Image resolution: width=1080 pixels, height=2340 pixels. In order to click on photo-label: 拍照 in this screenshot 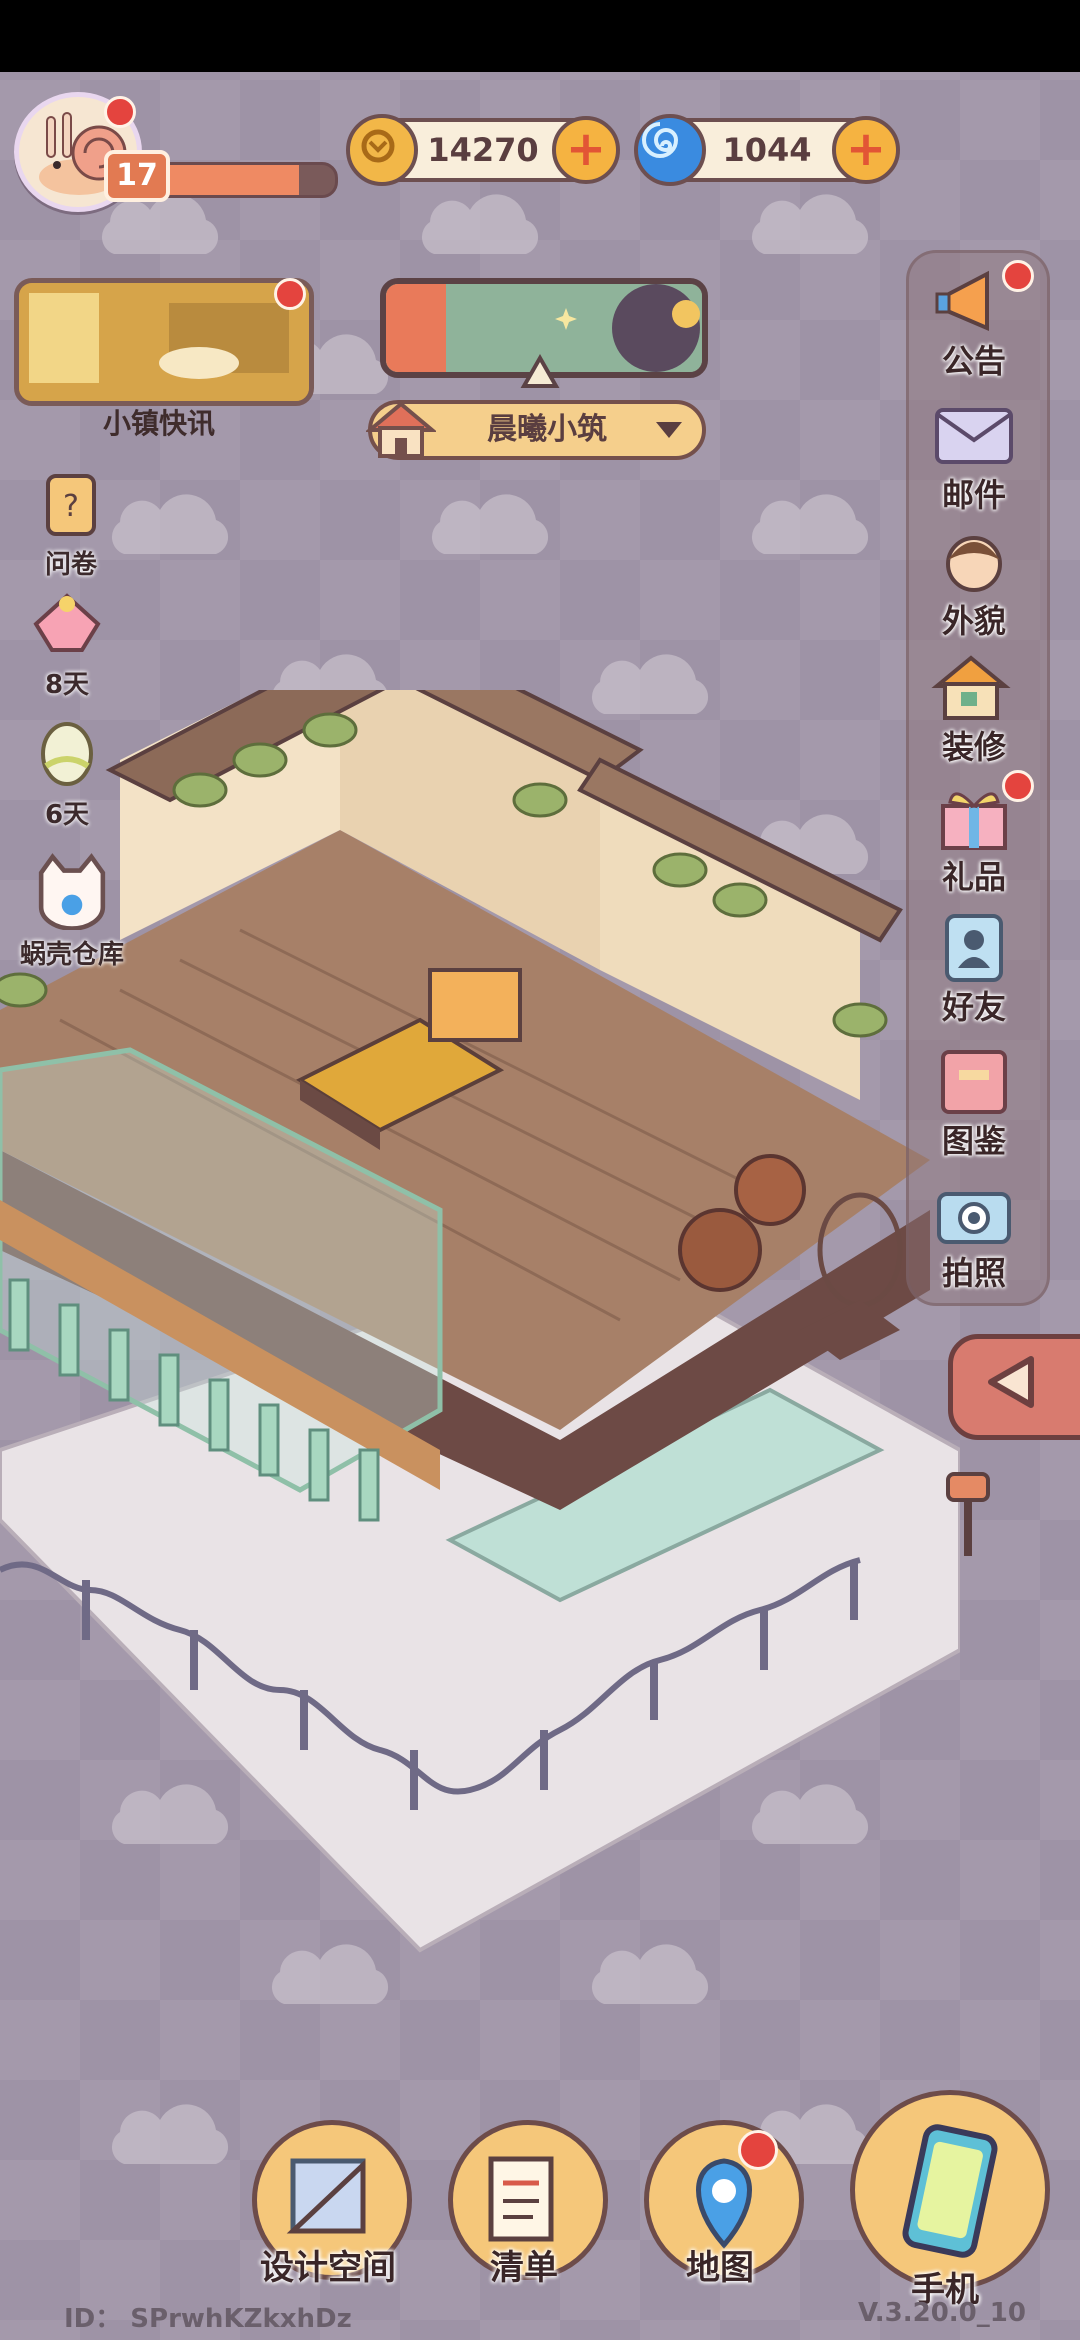, I will do `click(973, 1273)`.